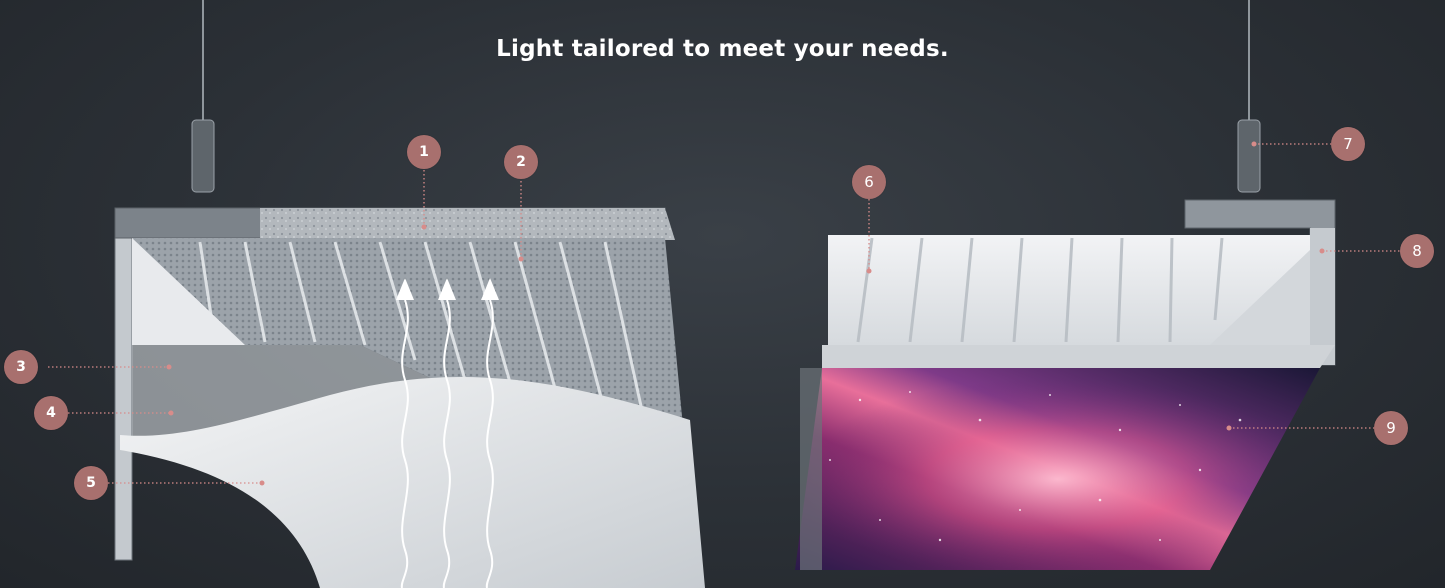 Image resolution: width=1445 pixels, height=588 pixels. Describe the element at coordinates (1249, 156) in the screenshot. I see `fitting-right` at that location.